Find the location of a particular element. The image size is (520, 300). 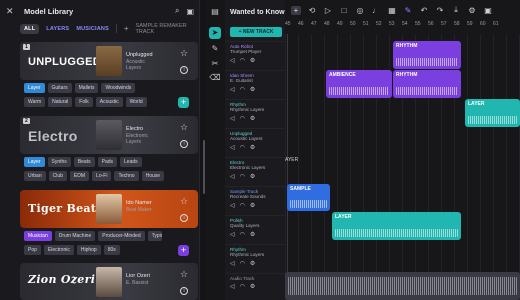

clip-rhythm-2: RHYTHM is located at coordinates (427, 84).